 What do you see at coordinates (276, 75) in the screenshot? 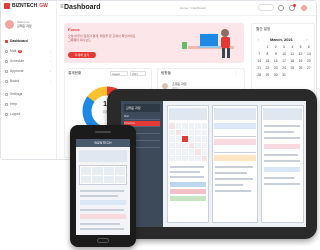
I see `calendar-day: 30` at bounding box center [276, 75].